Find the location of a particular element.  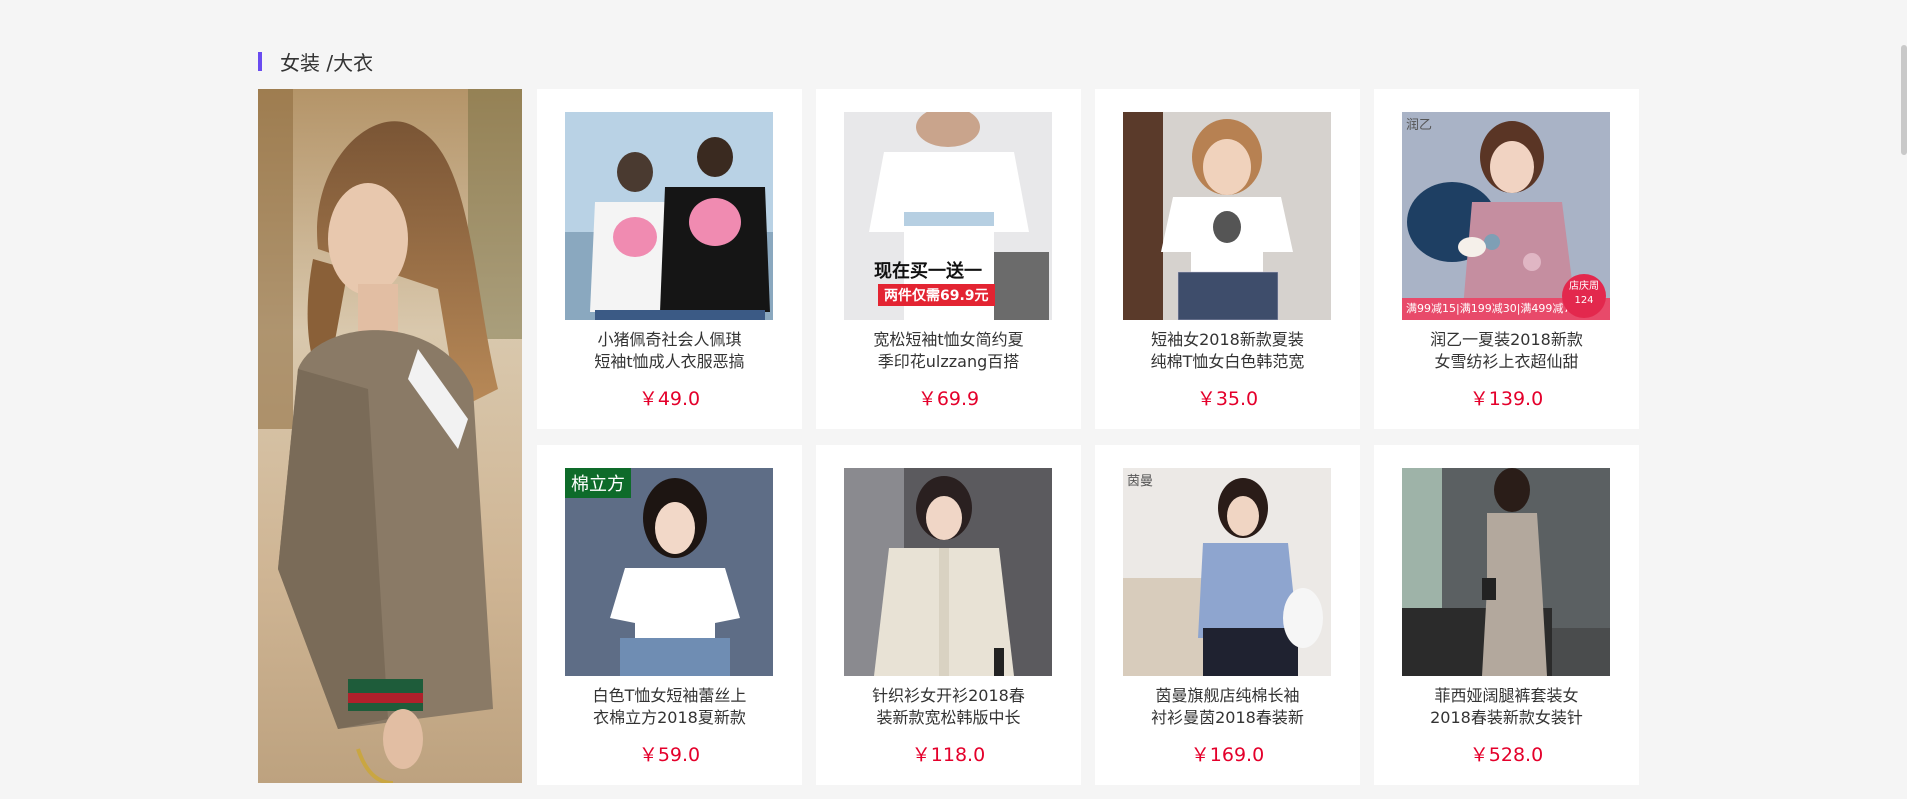

promo-overlay-sub: 两件仅需69.9元 is located at coordinates (936, 295).